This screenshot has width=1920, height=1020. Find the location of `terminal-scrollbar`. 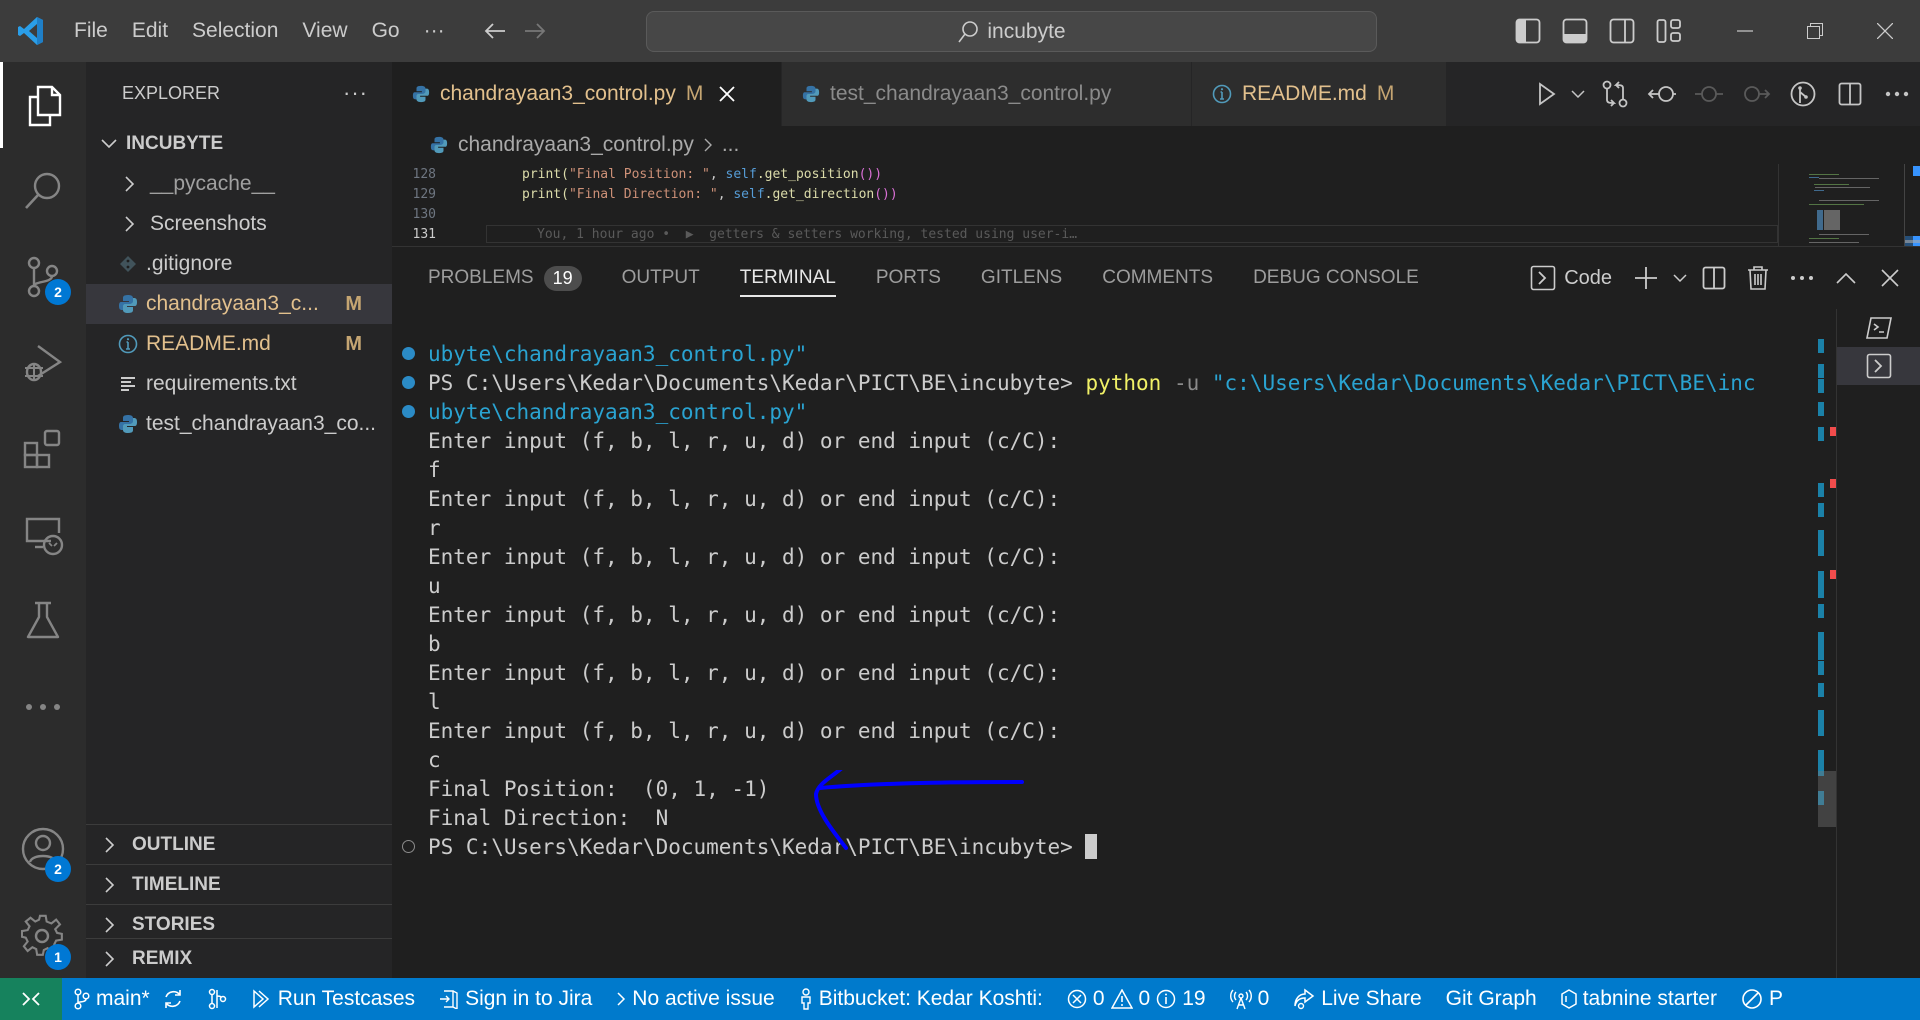

terminal-scrollbar is located at coordinates (1827, 643).